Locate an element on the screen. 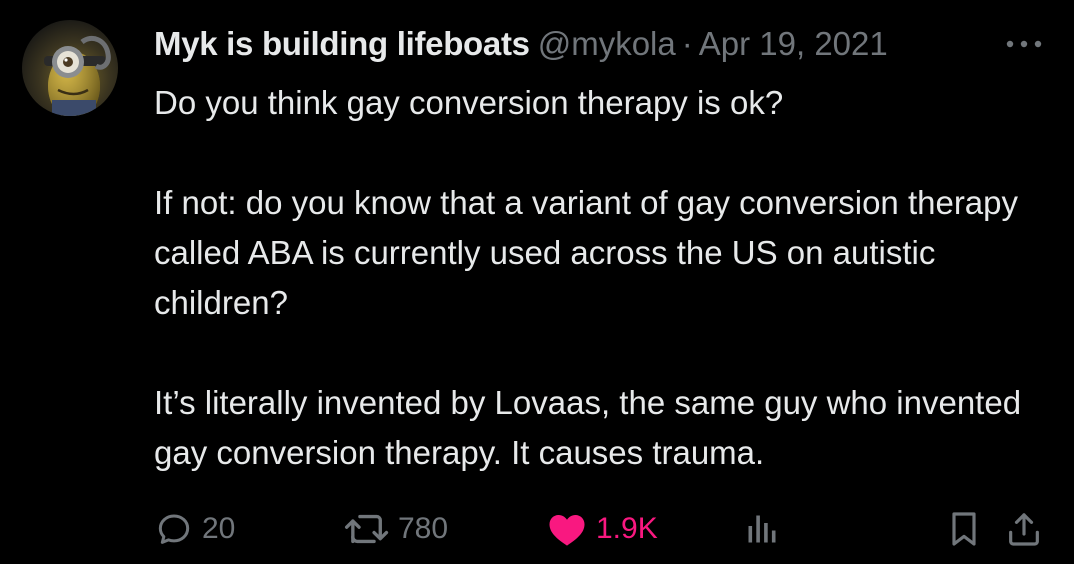 This screenshot has height=564, width=1074. author-name: Myk is building lifeboats is located at coordinates (342, 44).